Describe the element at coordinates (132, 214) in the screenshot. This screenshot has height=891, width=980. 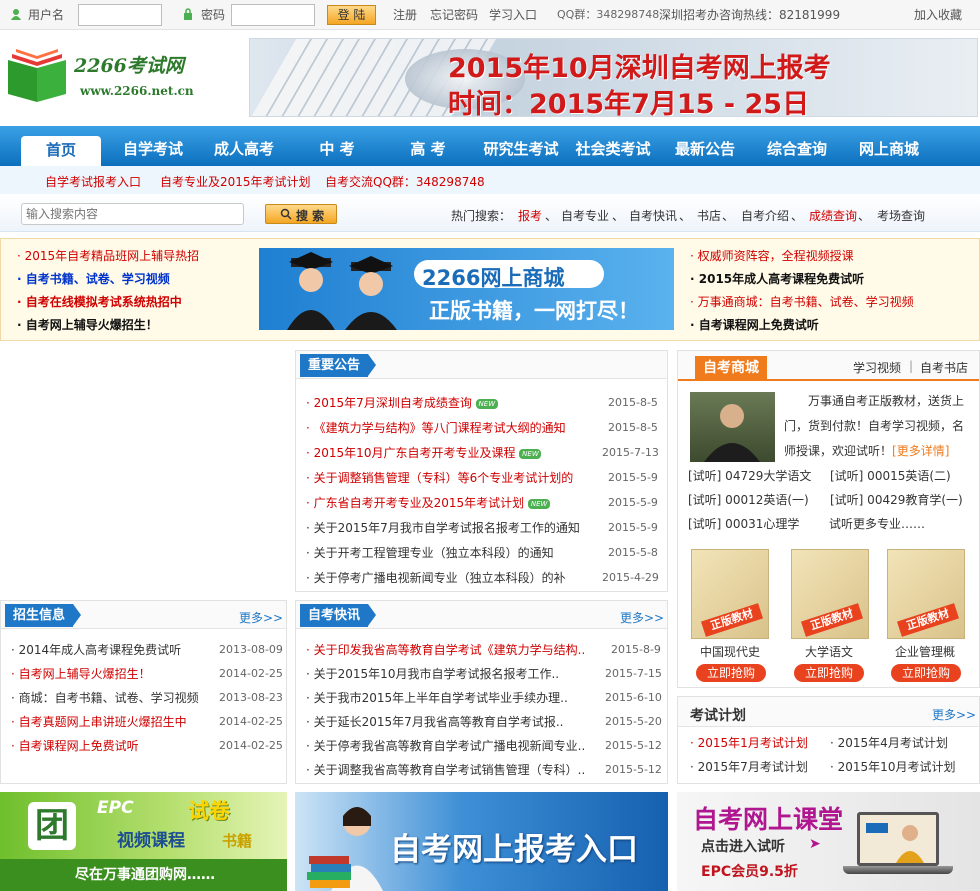
I see `search-input` at that location.